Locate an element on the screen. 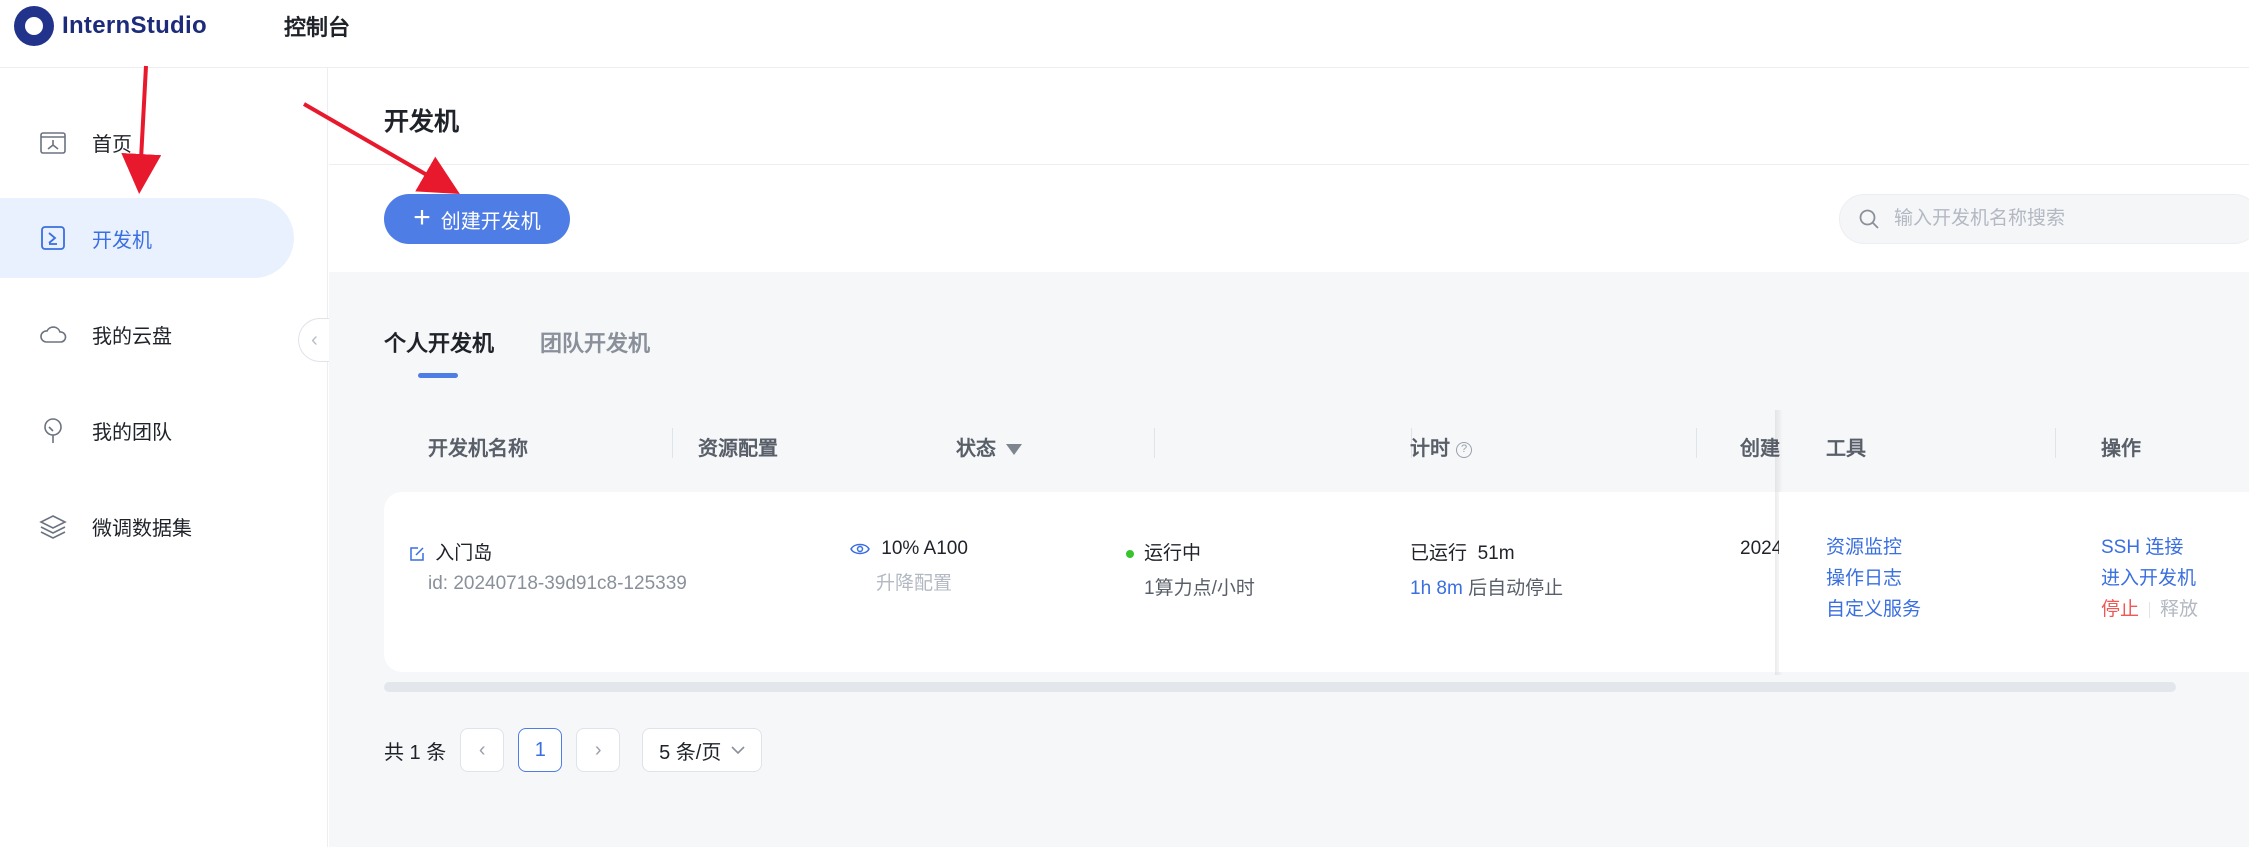  page-size-label: 5 条/页 is located at coordinates (690, 752).